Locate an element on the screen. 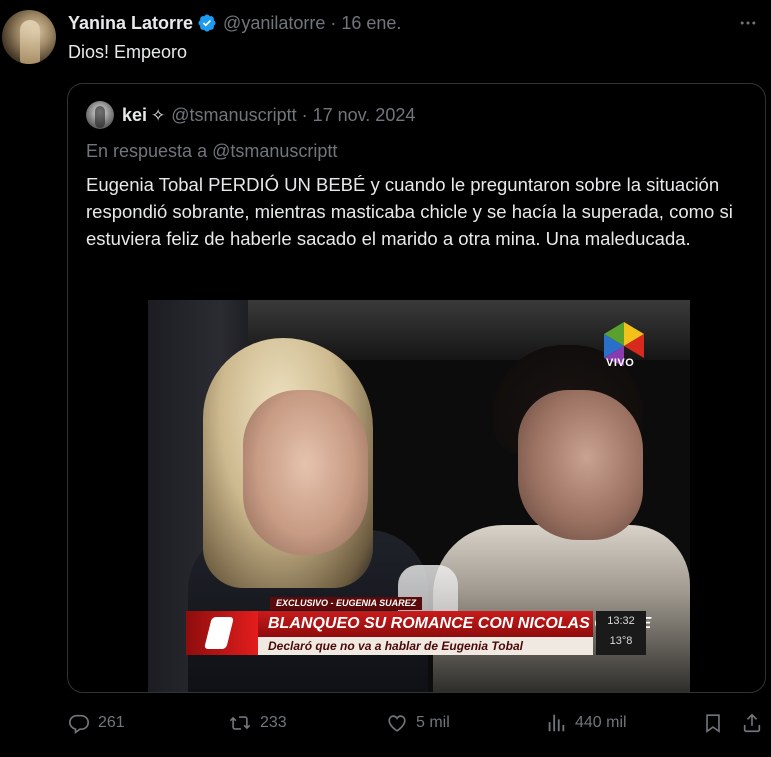 This screenshot has width=771, height=757. views-button: 440 mil is located at coordinates (586, 723).